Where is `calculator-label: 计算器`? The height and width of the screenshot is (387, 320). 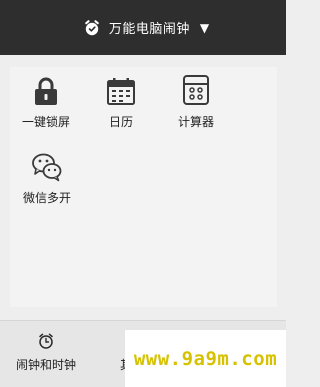
calculator-label: 计算器 is located at coordinates (195, 122).